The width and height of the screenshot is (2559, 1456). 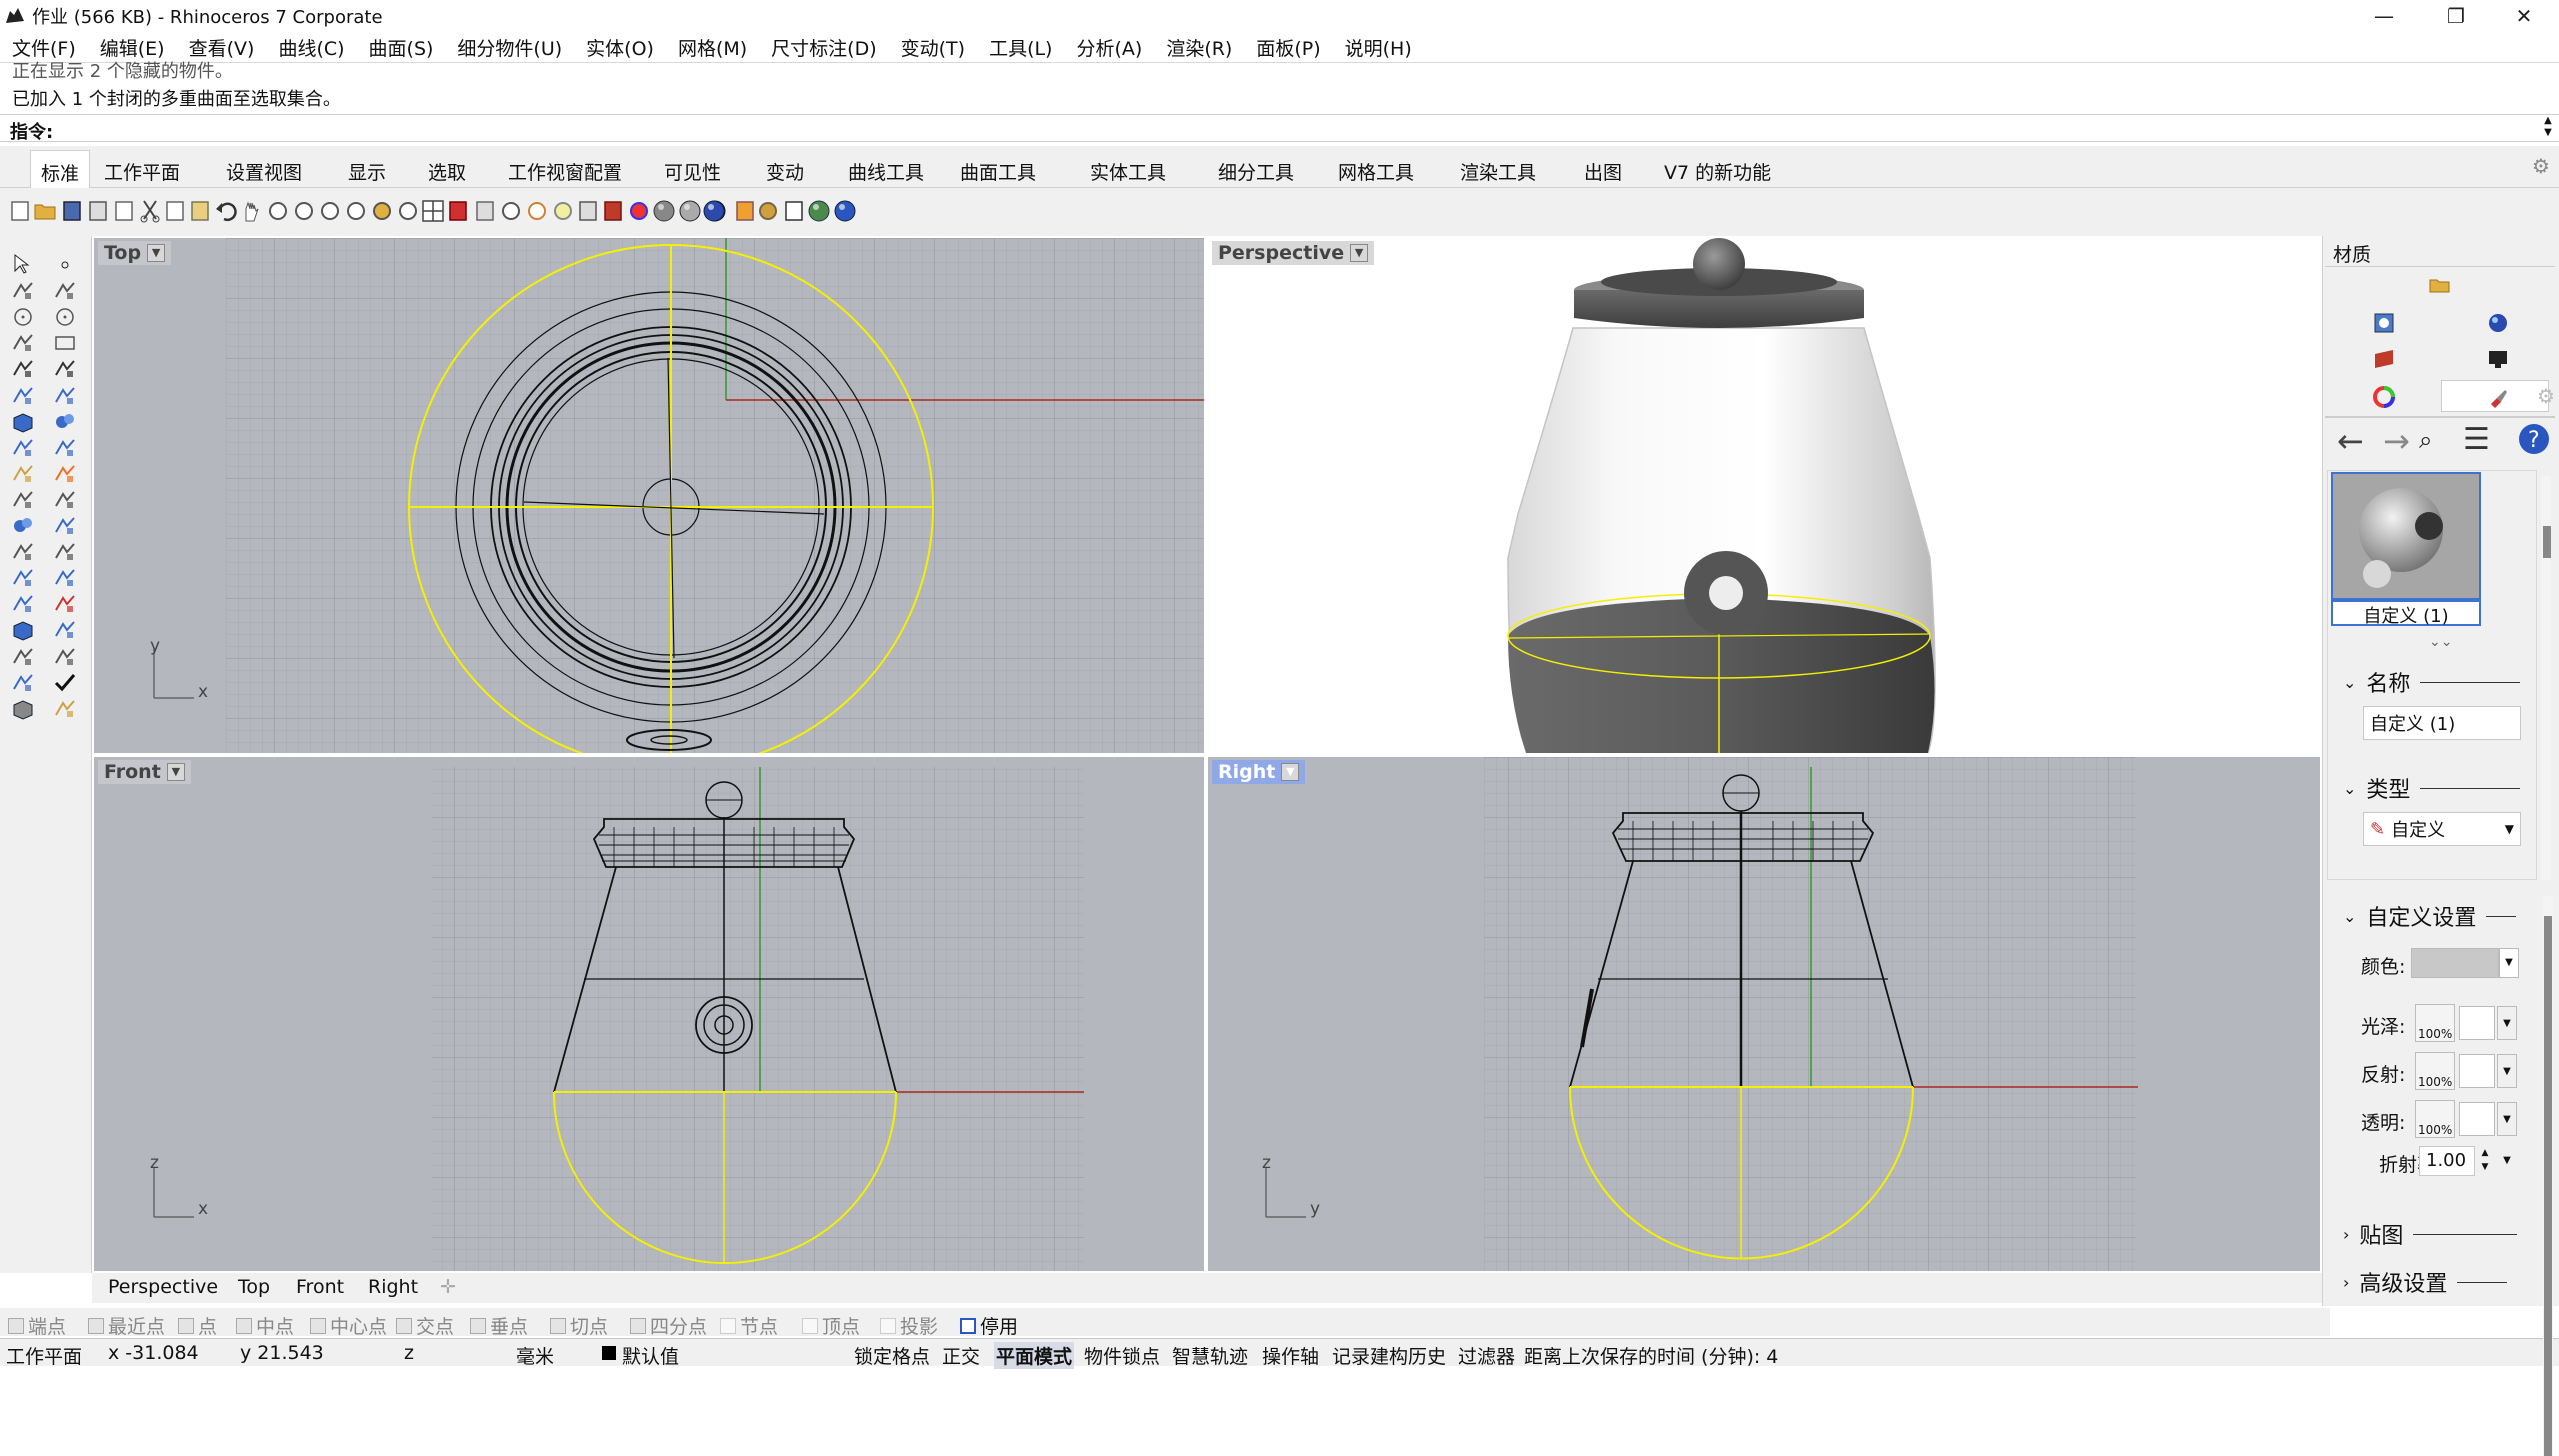 What do you see at coordinates (2432, 788) in the screenshot?
I see `section-type: ⌄ 类型` at bounding box center [2432, 788].